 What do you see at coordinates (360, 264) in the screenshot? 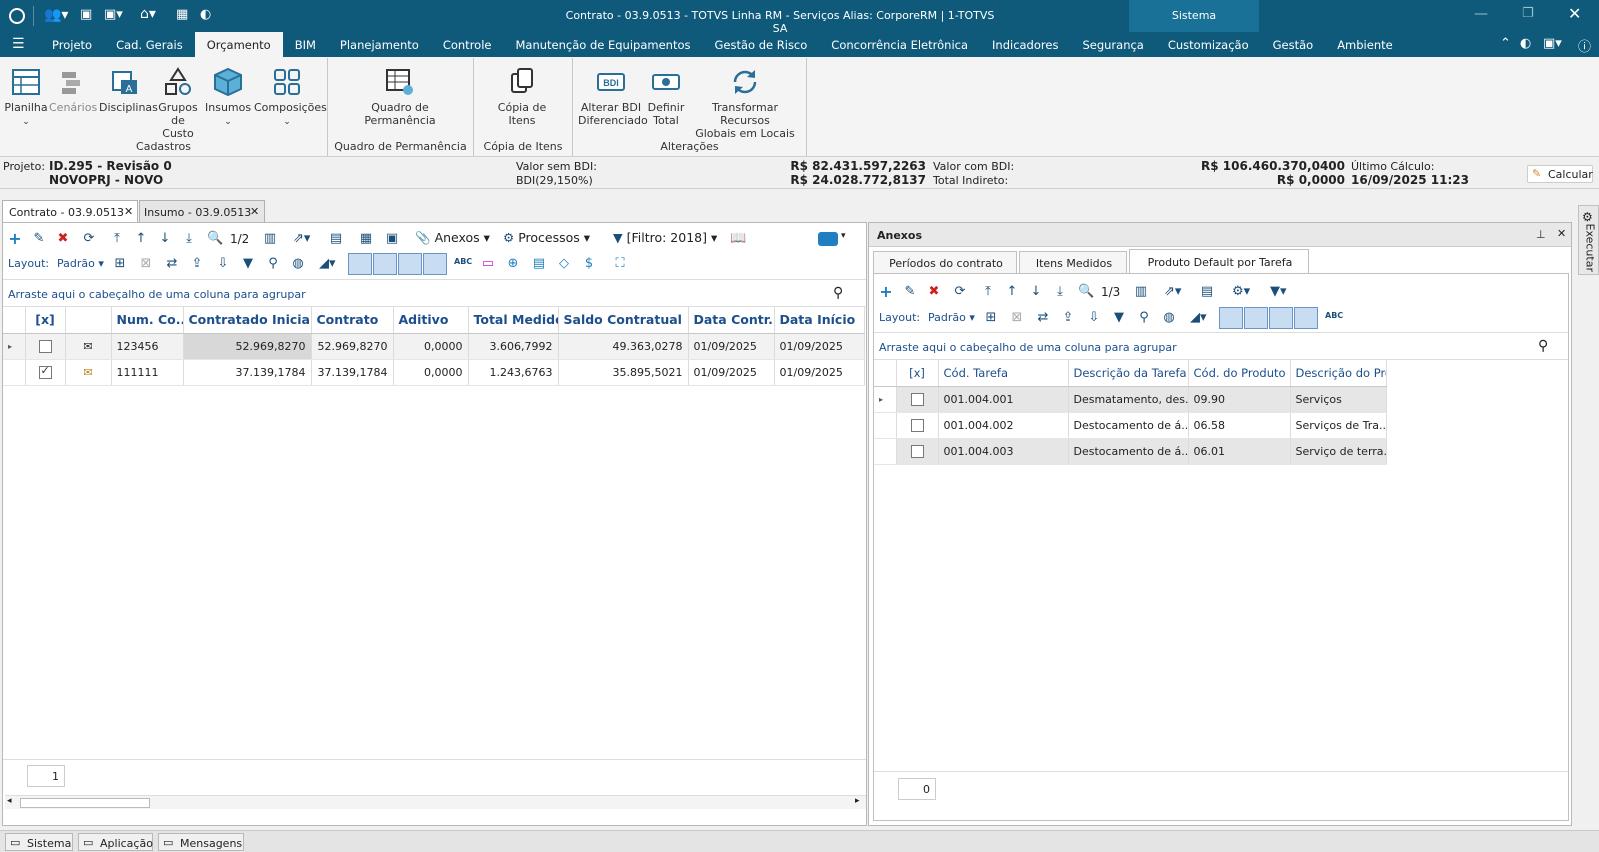
I see `view-mode-1-button` at bounding box center [360, 264].